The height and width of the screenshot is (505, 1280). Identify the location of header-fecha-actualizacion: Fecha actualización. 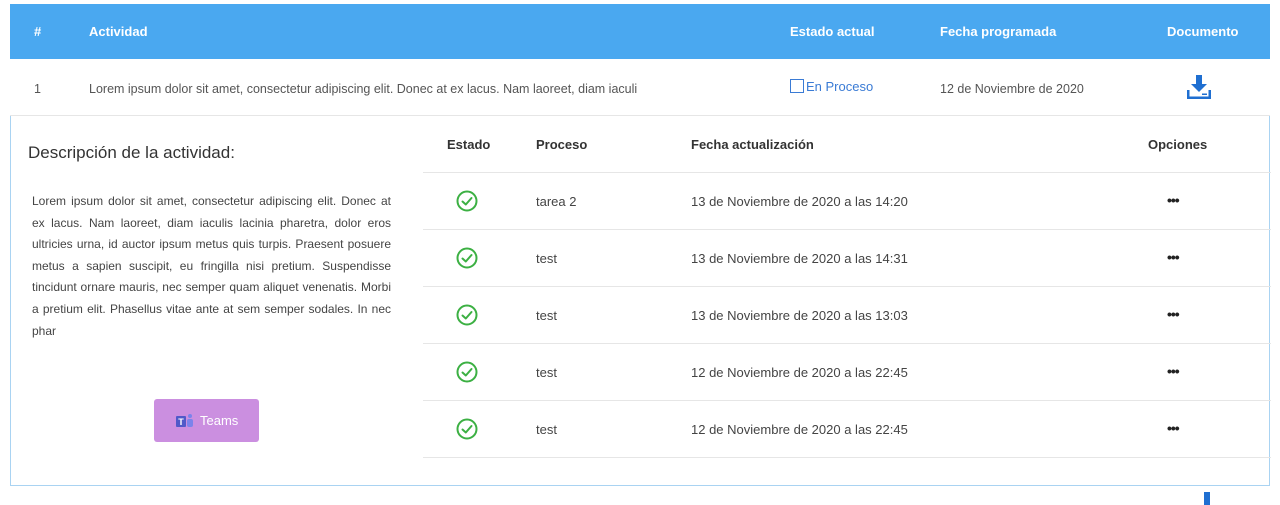
(752, 144).